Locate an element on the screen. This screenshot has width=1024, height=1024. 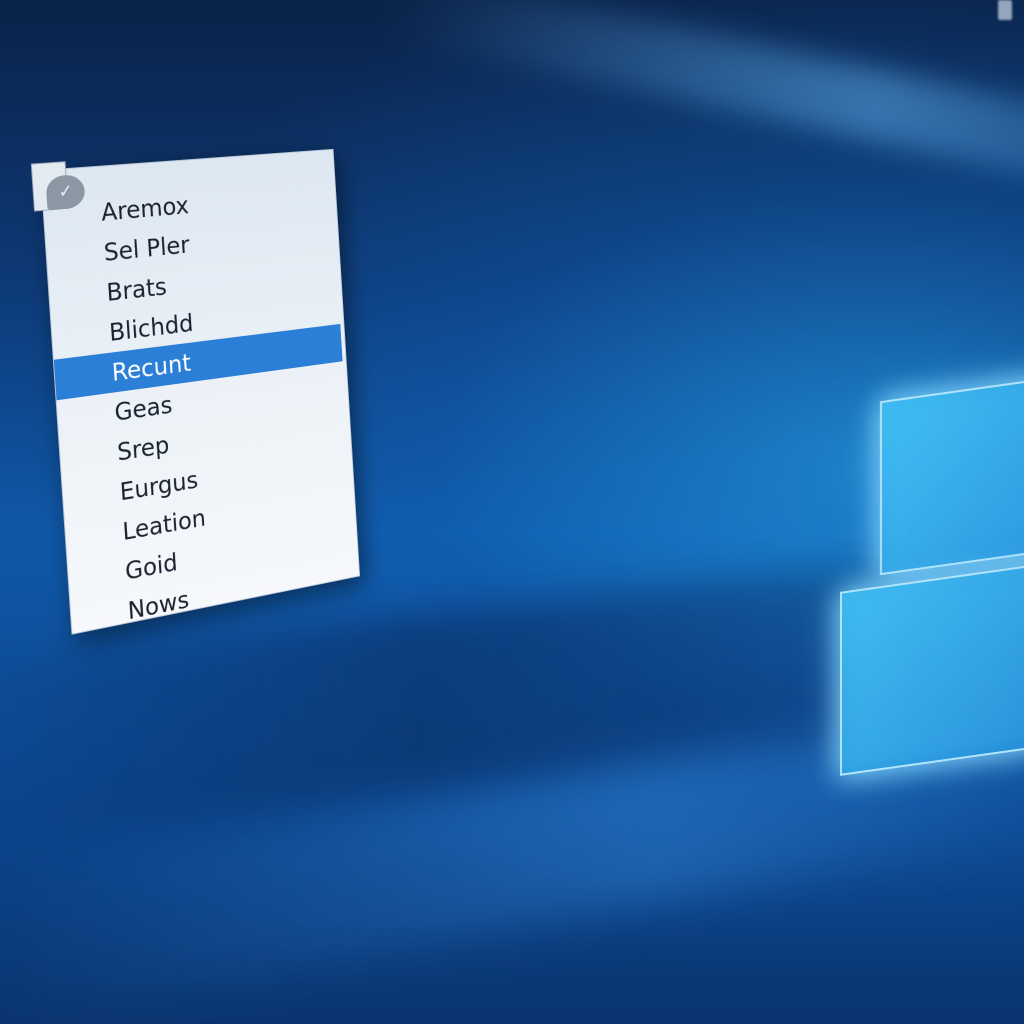
windows-logo is located at coordinates (932, 580).